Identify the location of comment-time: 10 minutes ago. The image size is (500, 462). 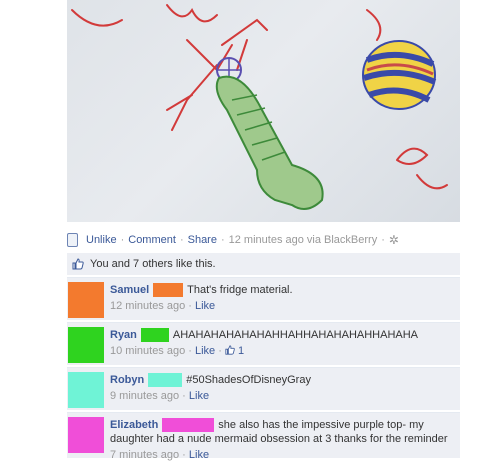
(147, 351).